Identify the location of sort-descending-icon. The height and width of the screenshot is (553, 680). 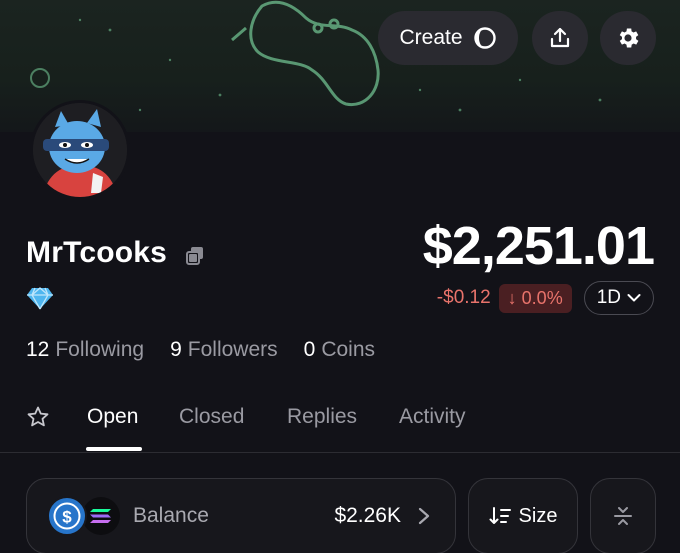
(500, 515).